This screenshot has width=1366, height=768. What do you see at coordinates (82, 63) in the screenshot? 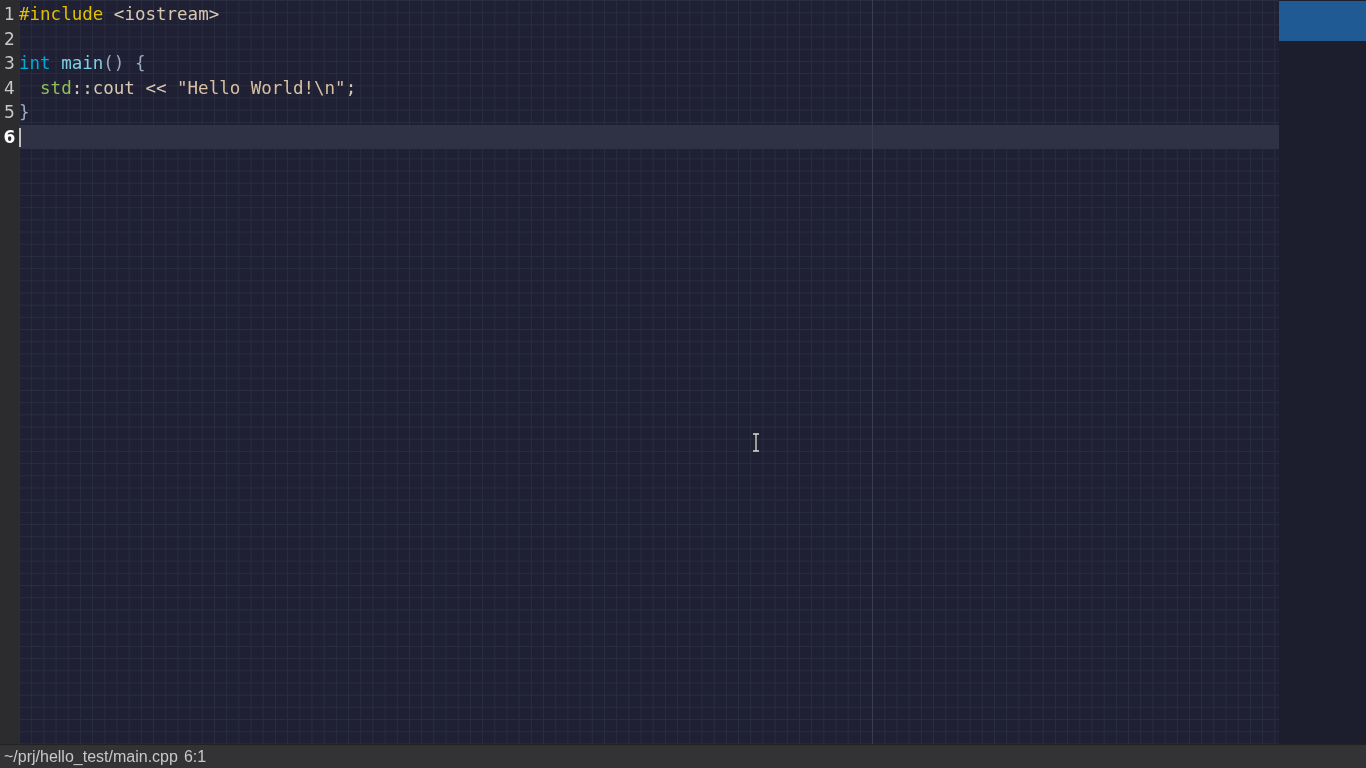
I see `code-token: main` at bounding box center [82, 63].